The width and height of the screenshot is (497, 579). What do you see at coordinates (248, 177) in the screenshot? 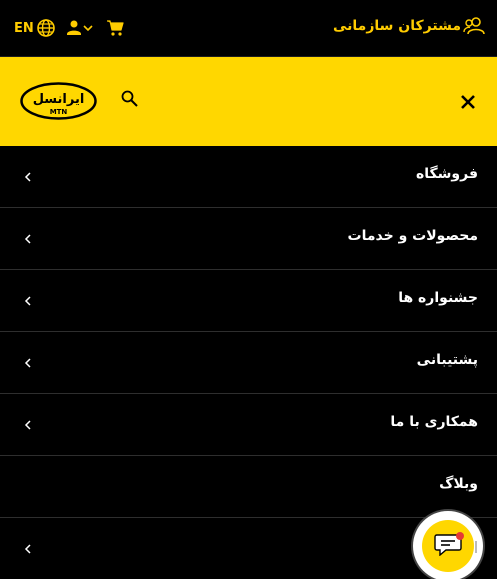
I see `menu-item-shop: فروشگاه` at bounding box center [248, 177].